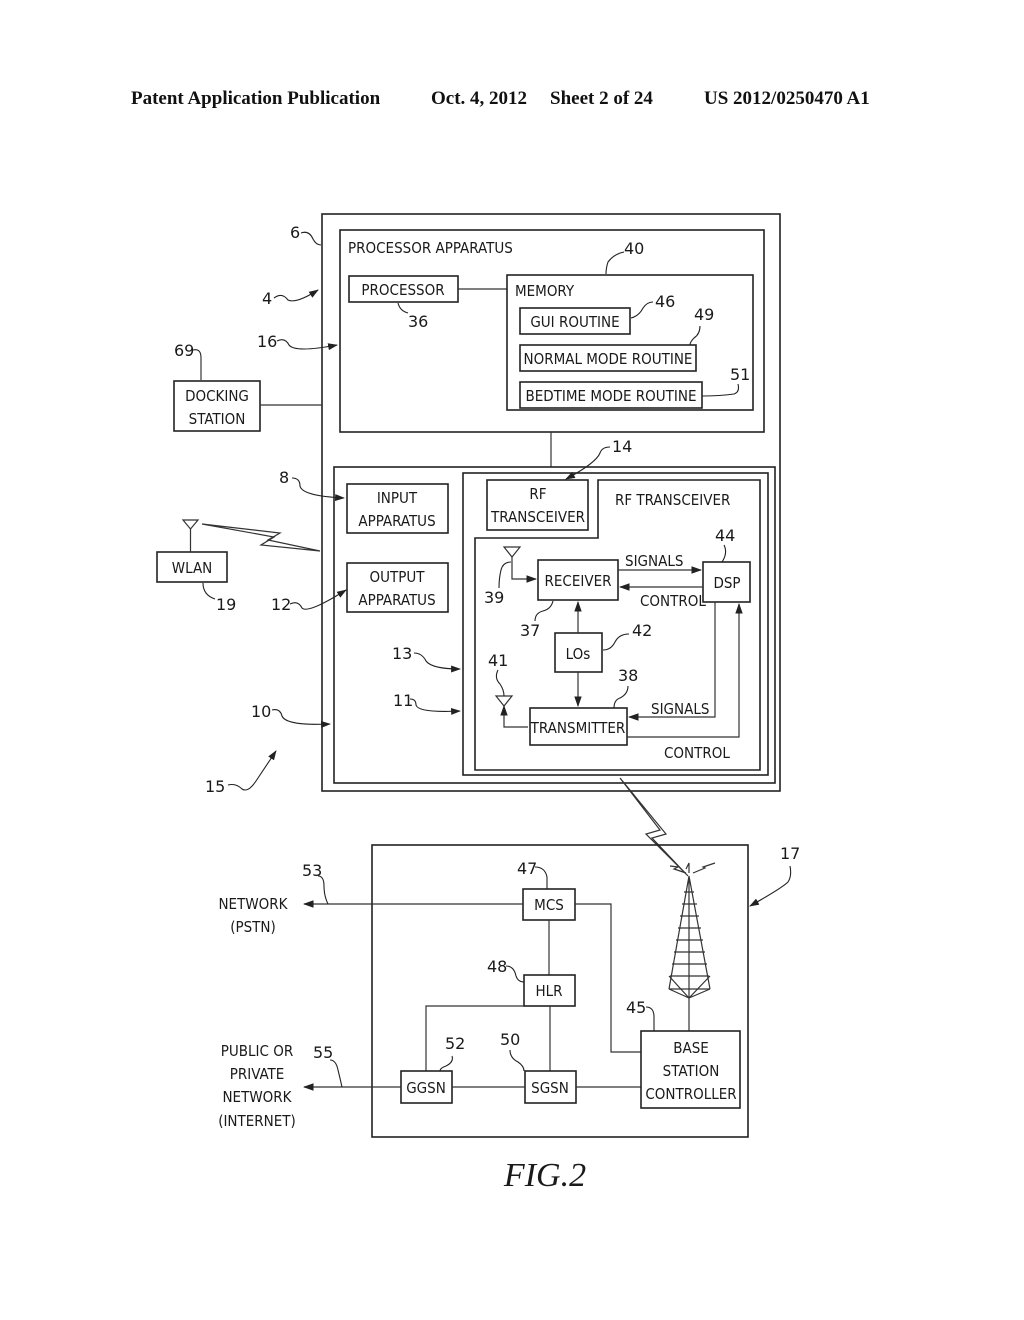  I want to click on ref-16: 16, so click(267, 341).